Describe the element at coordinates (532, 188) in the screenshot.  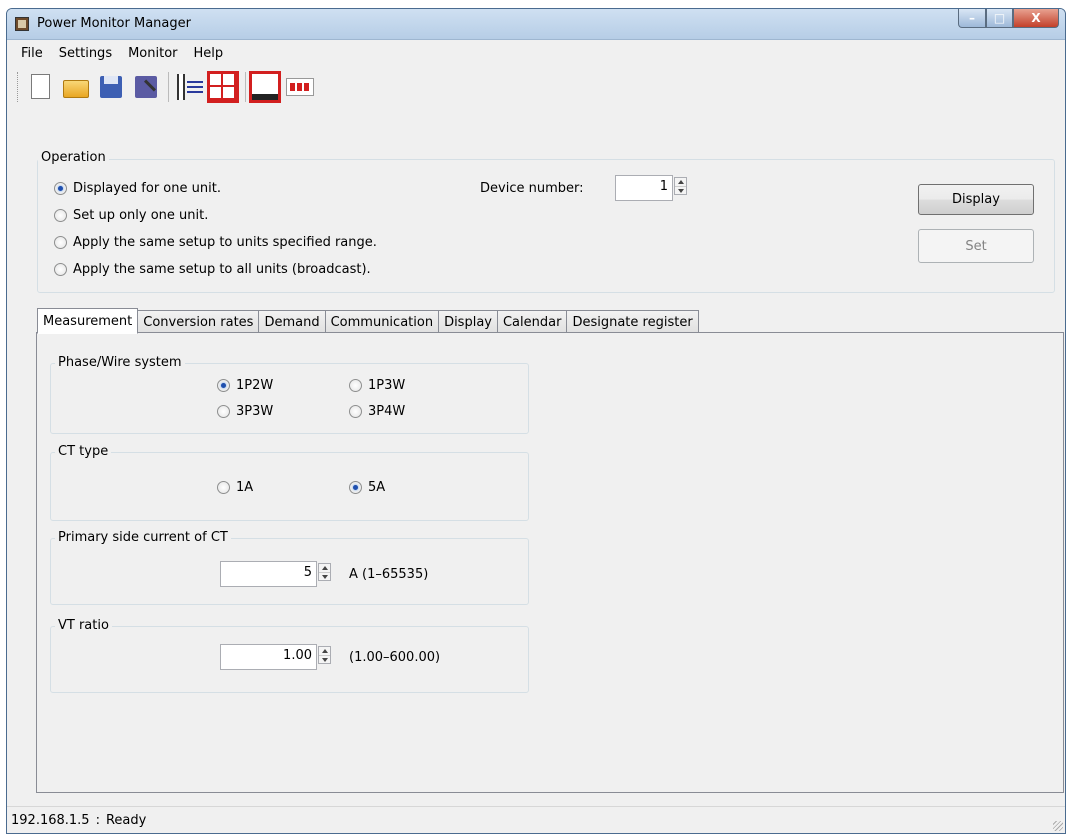
I see `device-number-label: Device number:` at that location.